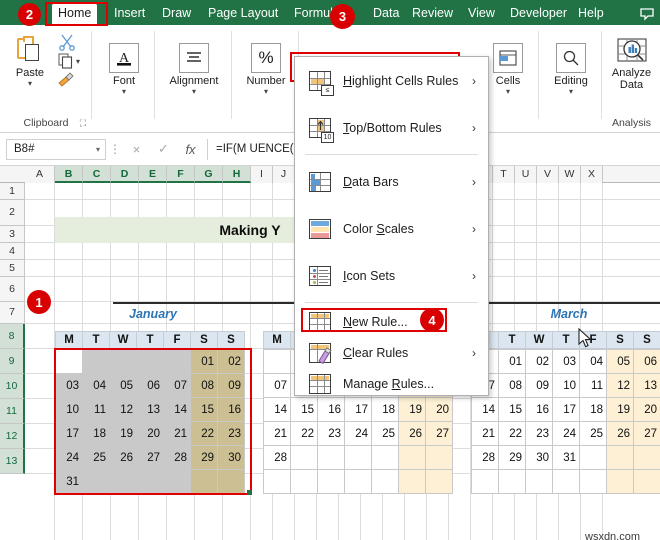 This screenshot has width=660, height=540. I want to click on calendar-day-cell: 29, so click(204, 457).